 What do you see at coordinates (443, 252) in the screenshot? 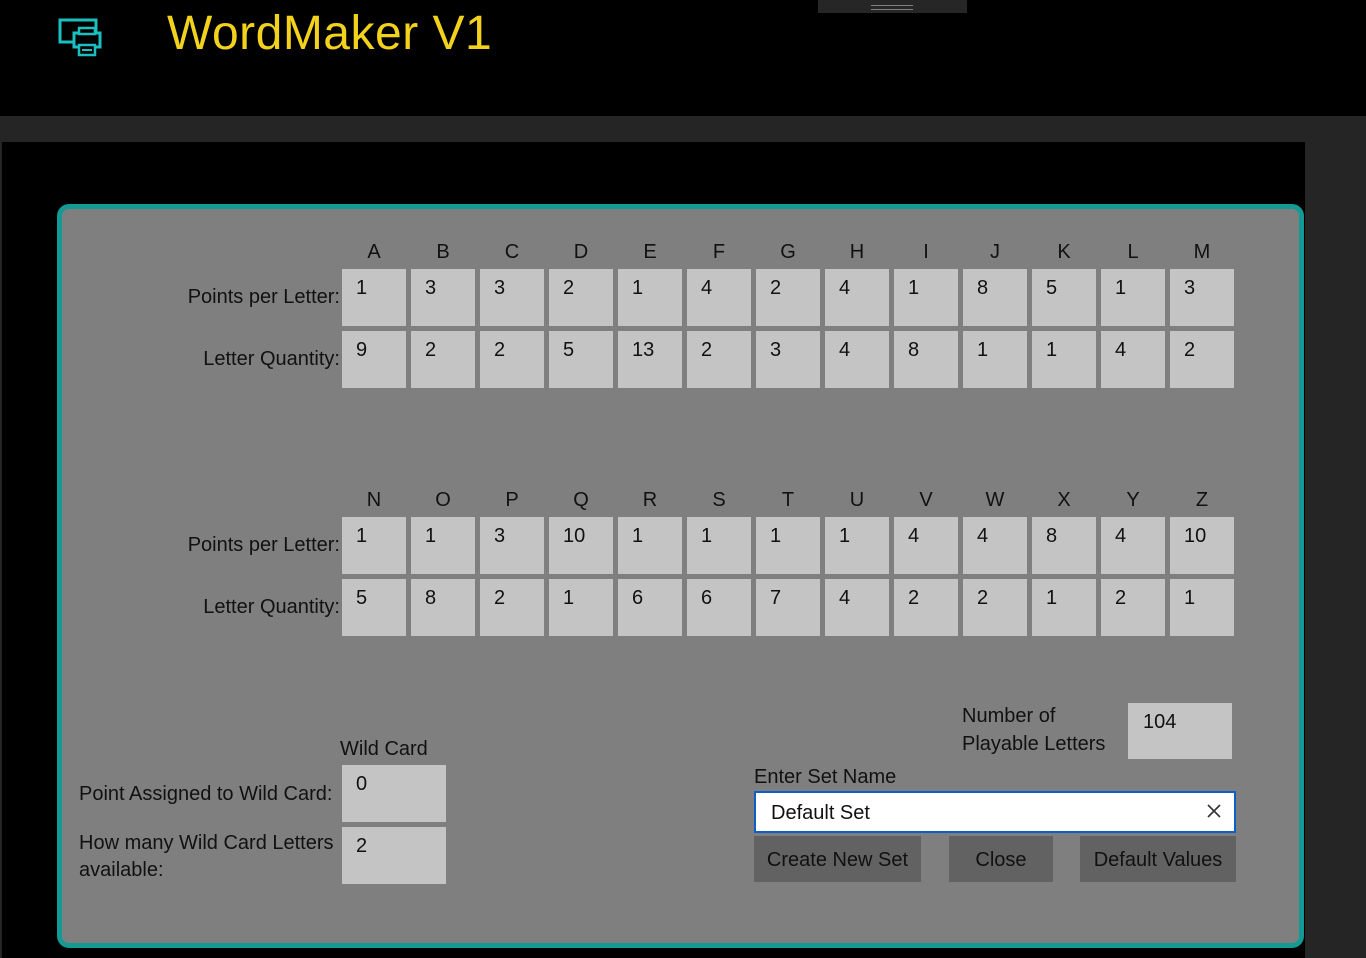
I see `letter-header-b: B` at bounding box center [443, 252].